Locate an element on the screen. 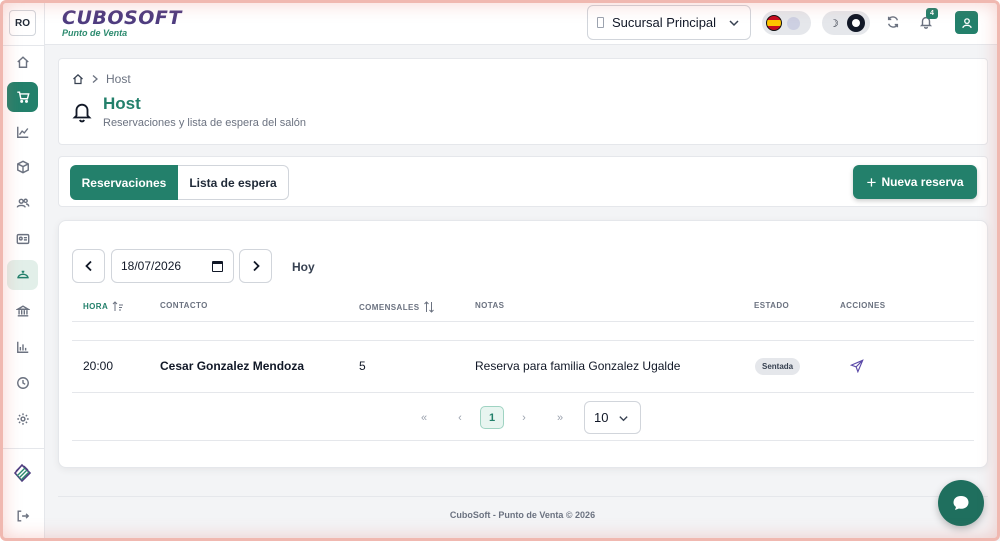 The height and width of the screenshot is (541, 1000). previous-day-button is located at coordinates (88, 266).